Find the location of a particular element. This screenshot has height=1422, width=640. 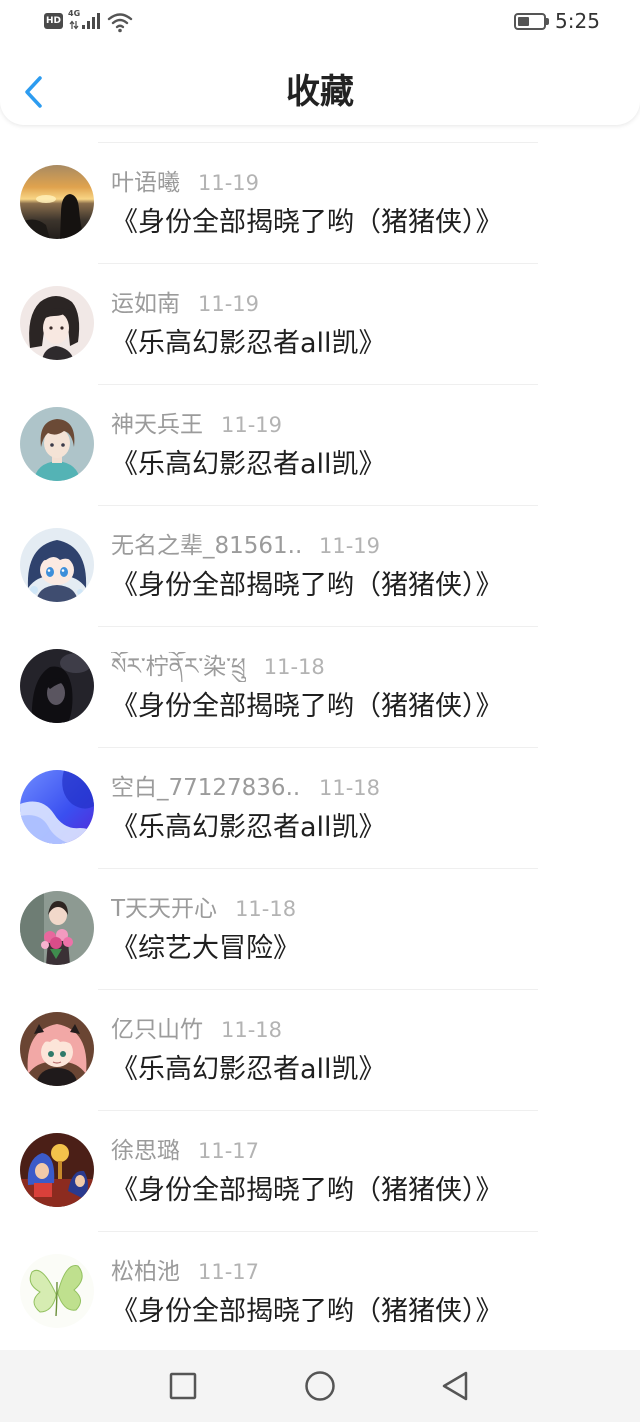

item-meta: 徐思璐 11-17 is located at coordinates (185, 1151).